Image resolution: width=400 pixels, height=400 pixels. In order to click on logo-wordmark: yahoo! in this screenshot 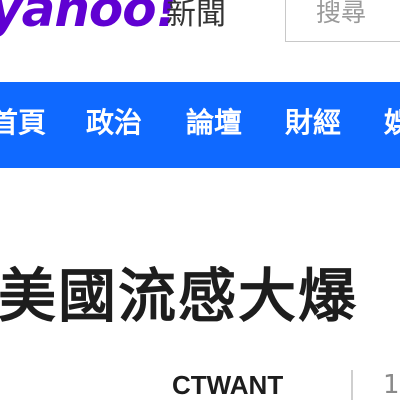, I will do `click(89, 19)`.